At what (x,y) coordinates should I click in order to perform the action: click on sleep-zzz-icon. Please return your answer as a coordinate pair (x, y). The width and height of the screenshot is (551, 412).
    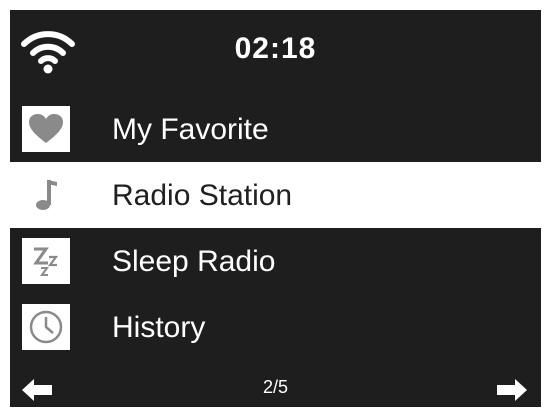
    Looking at the image, I should click on (46, 261).